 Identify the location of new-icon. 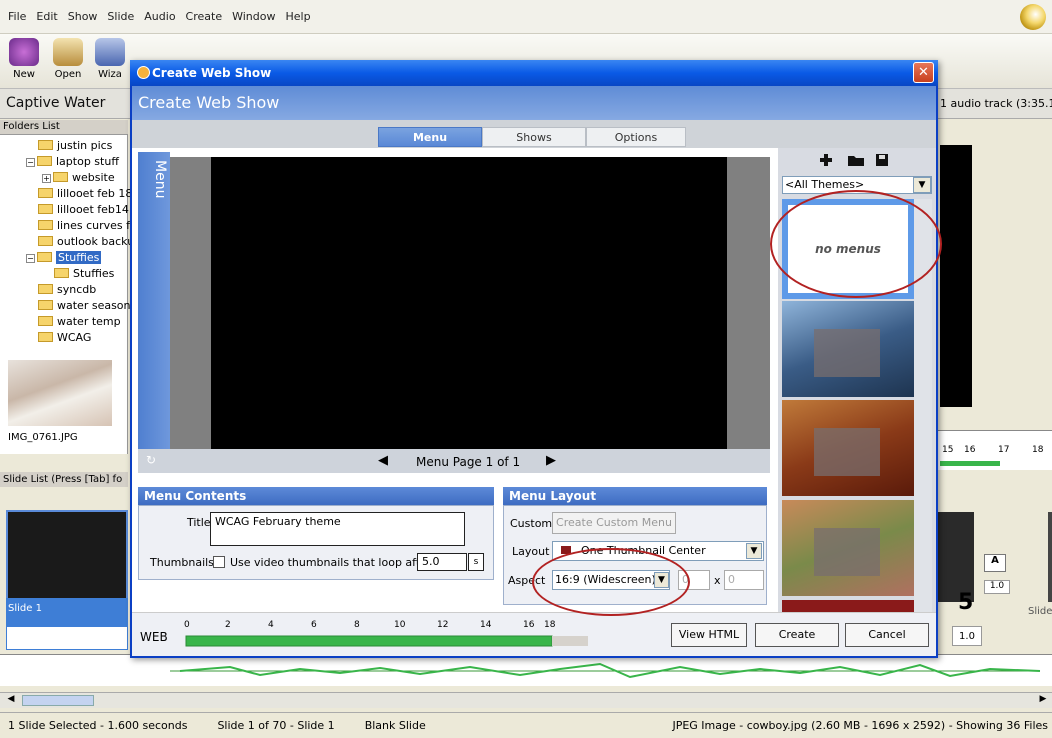
(24, 52).